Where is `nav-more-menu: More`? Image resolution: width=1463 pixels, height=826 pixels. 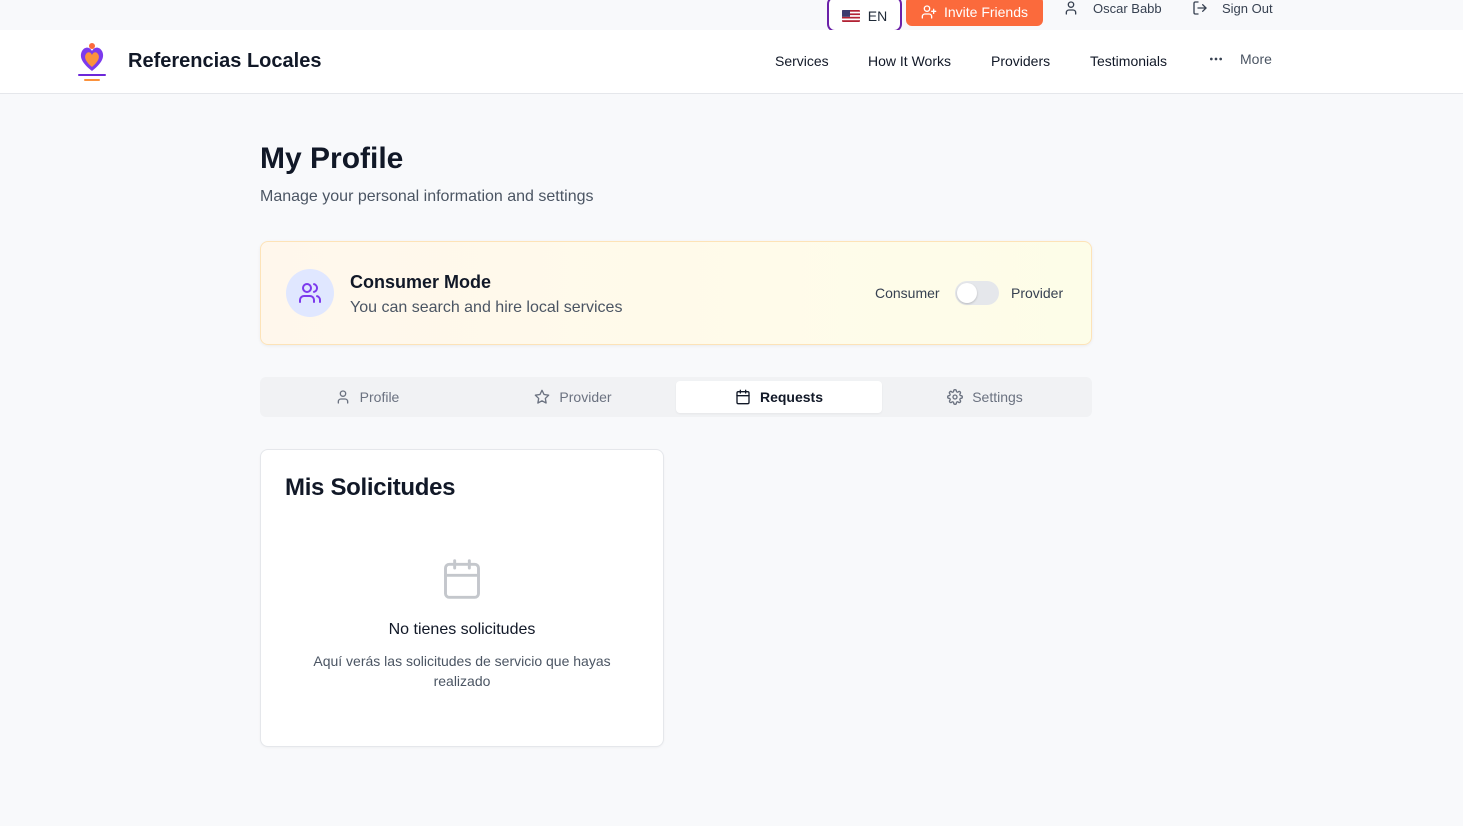 nav-more-menu: More is located at coordinates (1240, 59).